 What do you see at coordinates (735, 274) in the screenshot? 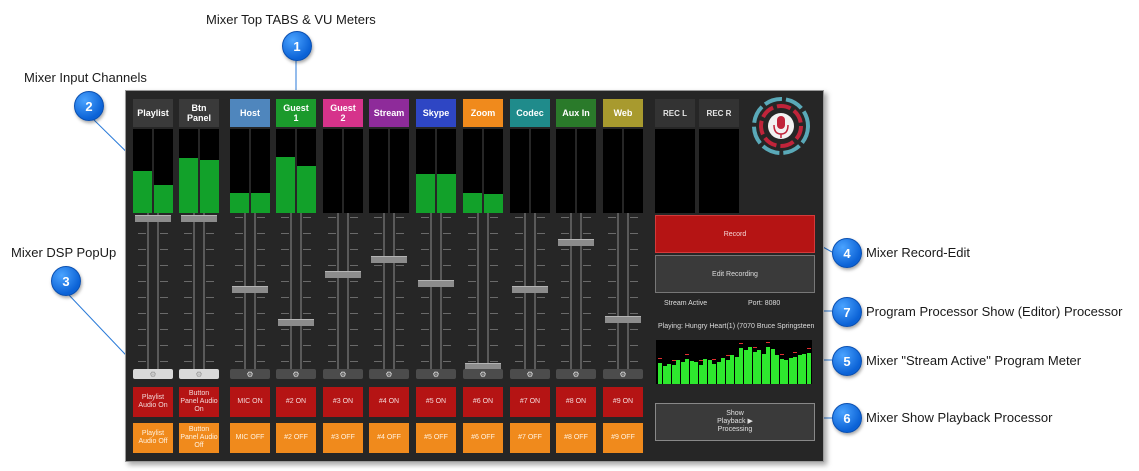
I see `edit-recording-button: Edit Recording` at bounding box center [735, 274].